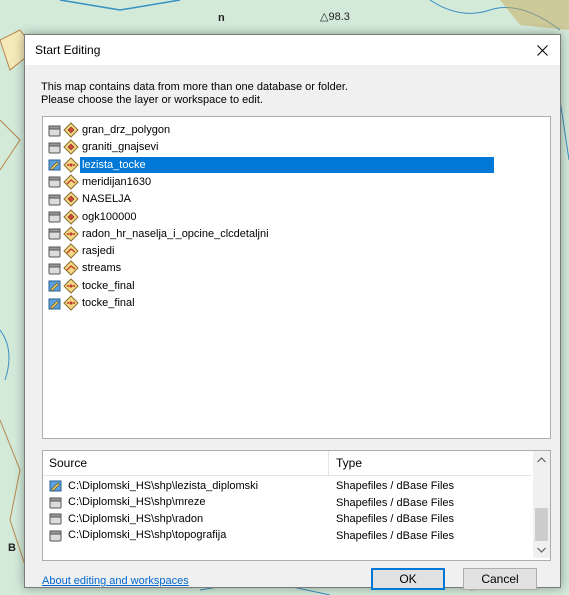  I want to click on dialog-title: Start Editing, so click(68, 50).